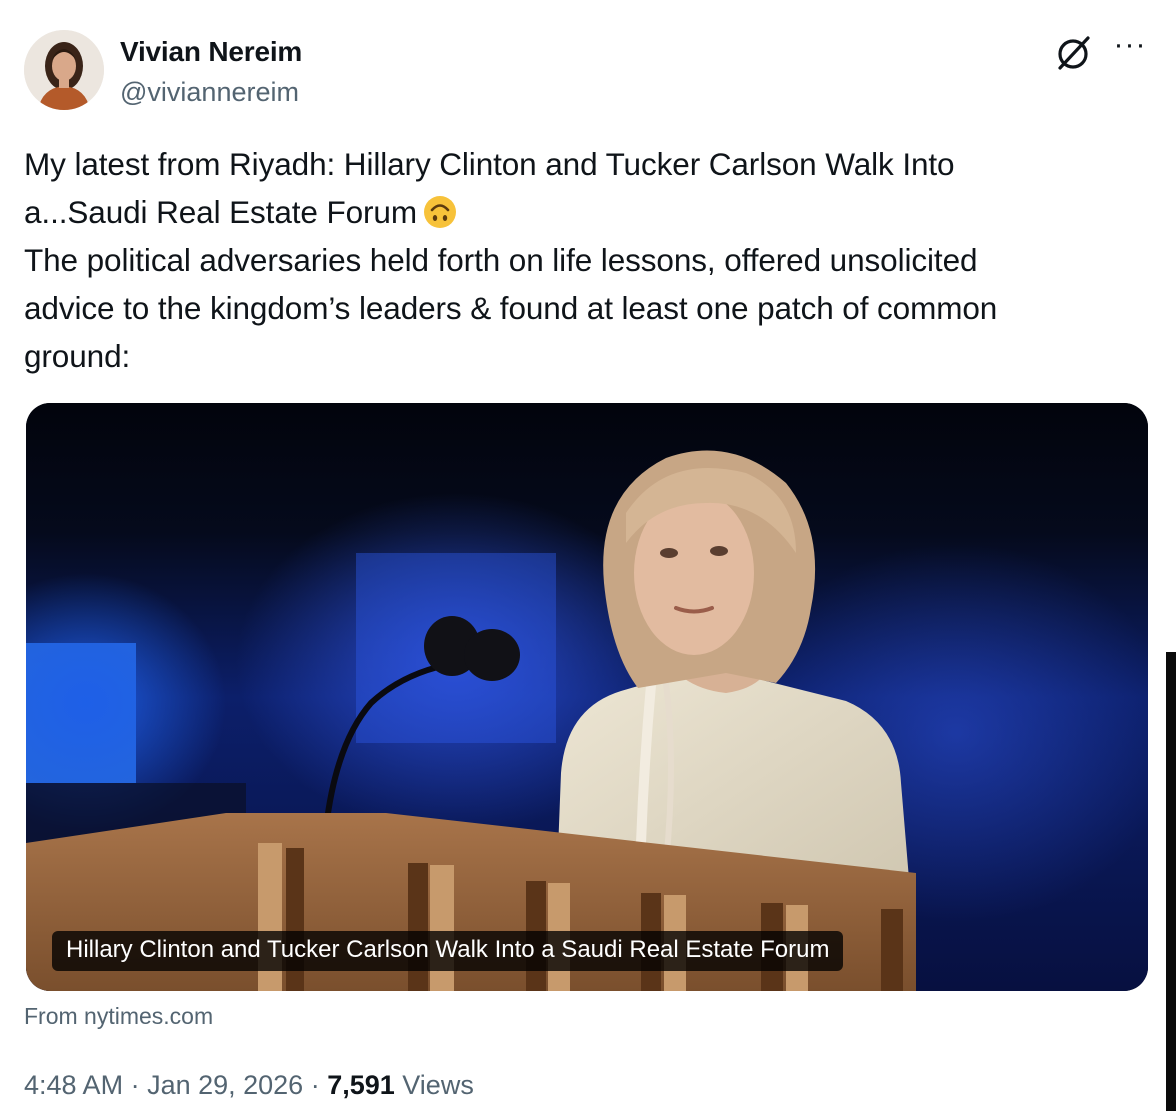  Describe the element at coordinates (1130, 44) in the screenshot. I see `more-dots-icon: ···` at that location.